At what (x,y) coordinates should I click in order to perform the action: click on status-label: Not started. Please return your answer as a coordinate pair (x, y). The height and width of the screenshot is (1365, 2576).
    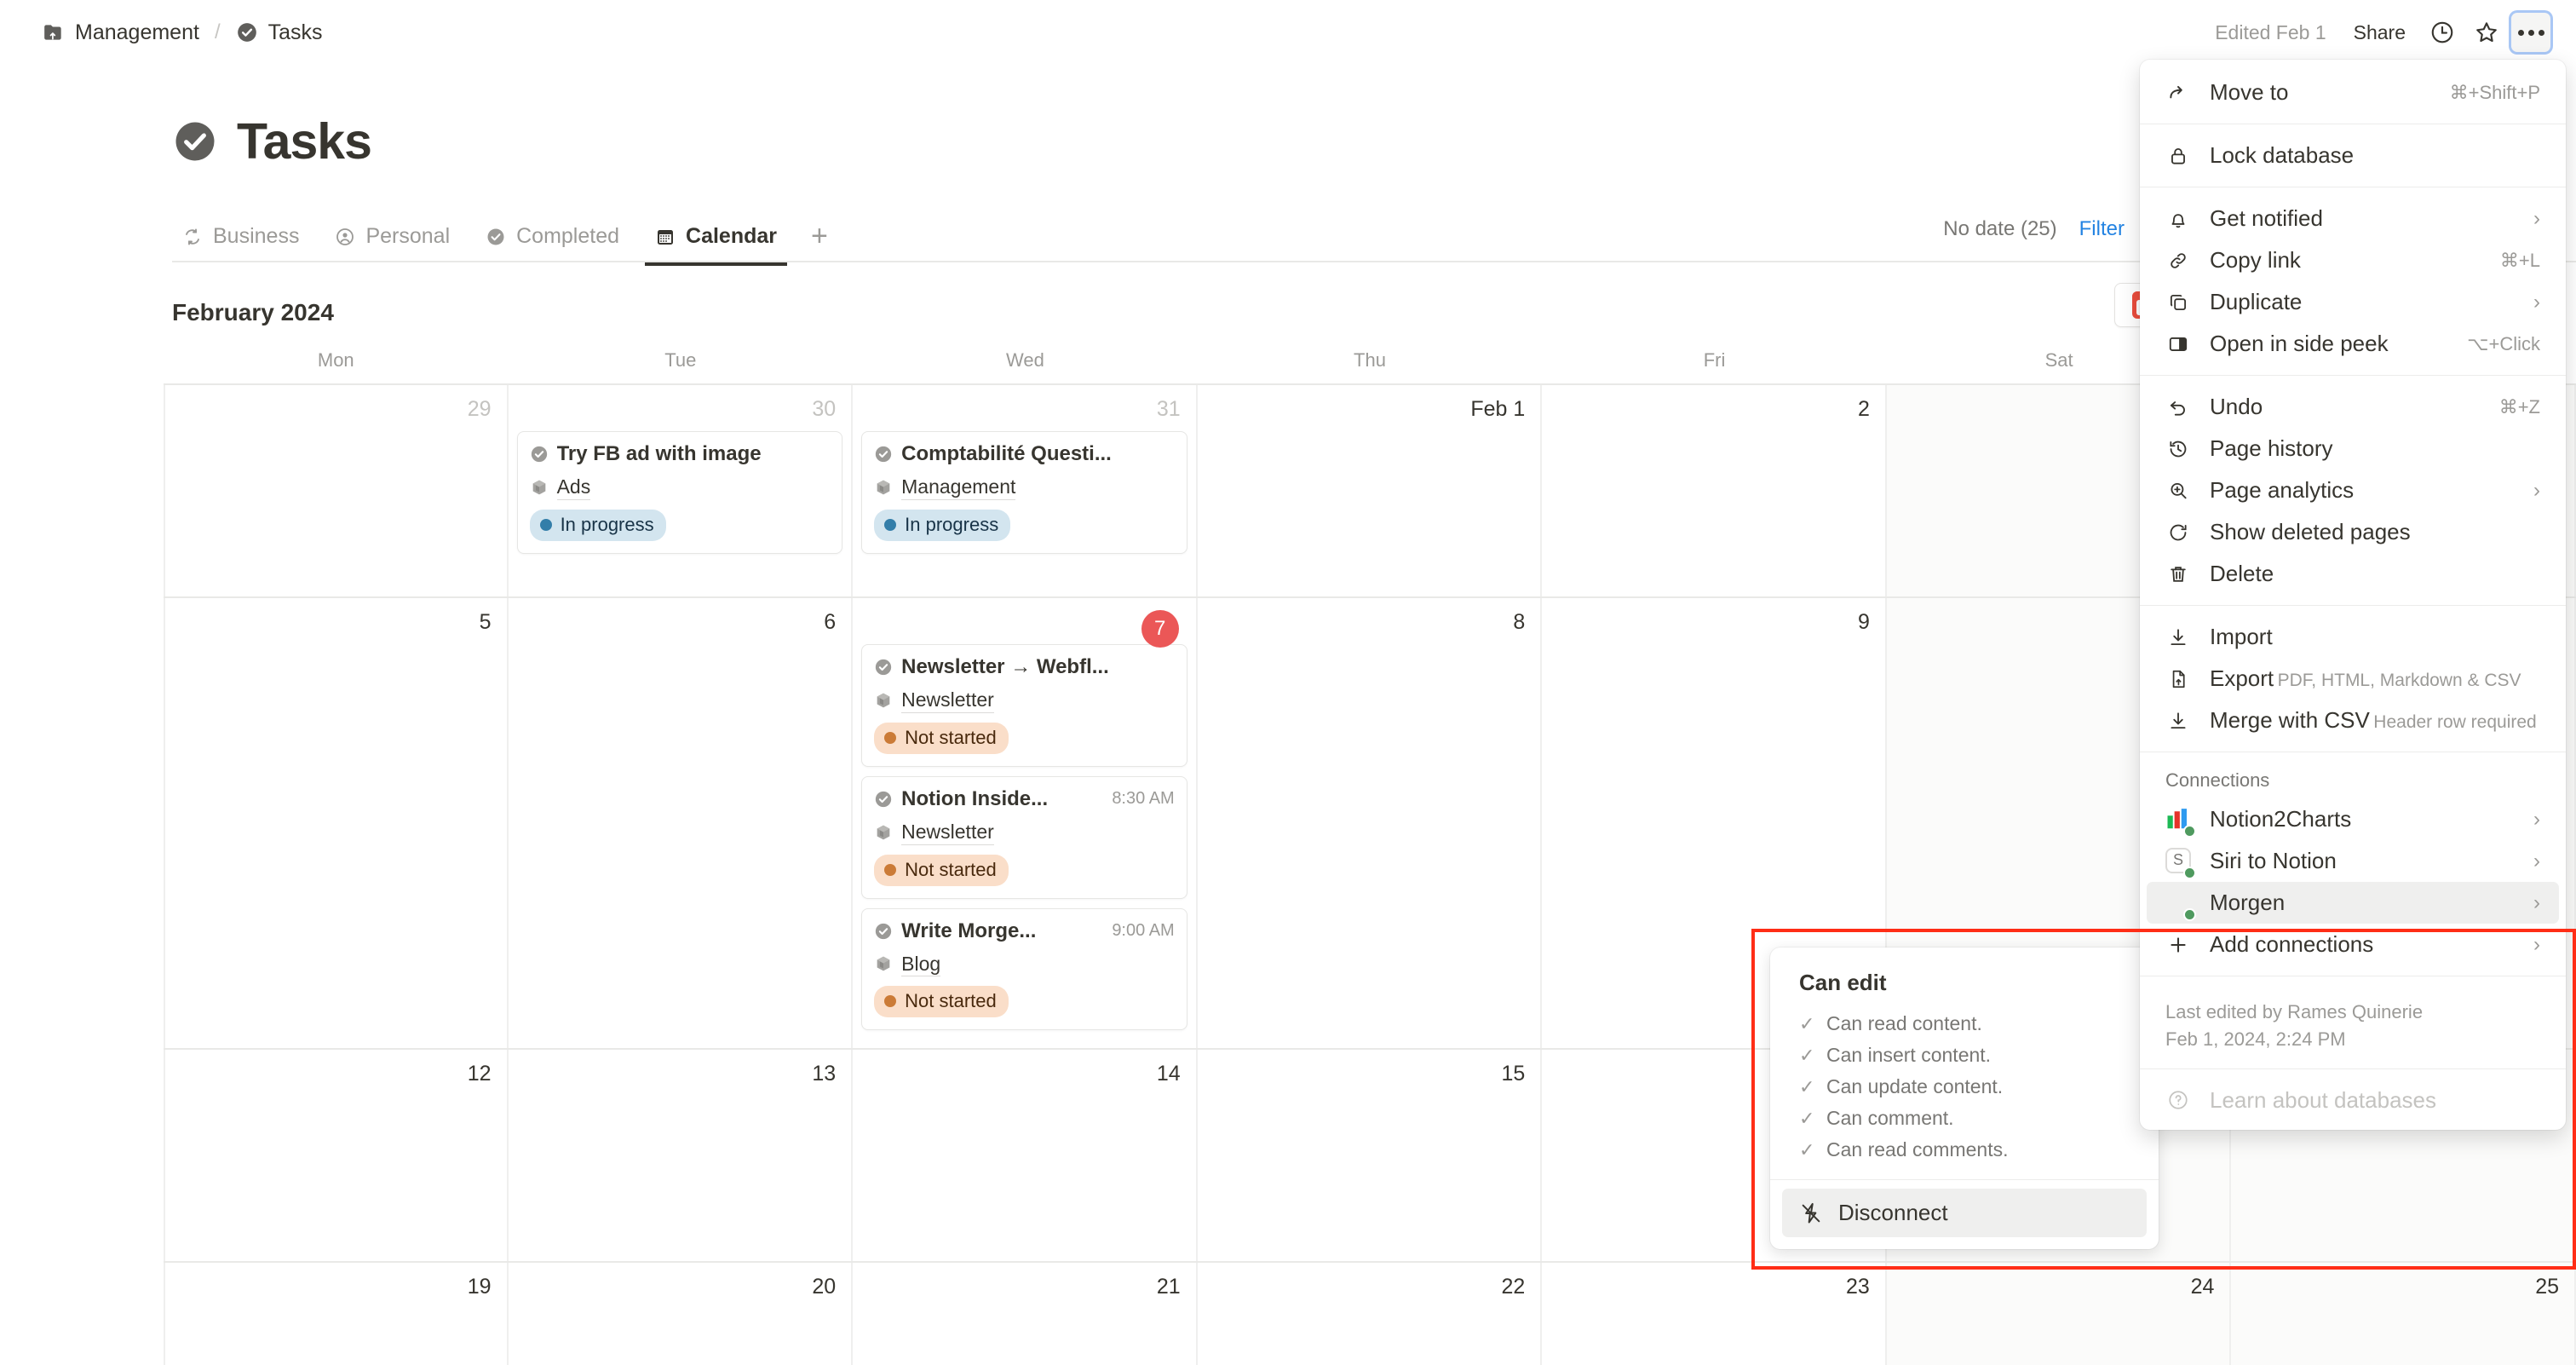
    Looking at the image, I should click on (951, 737).